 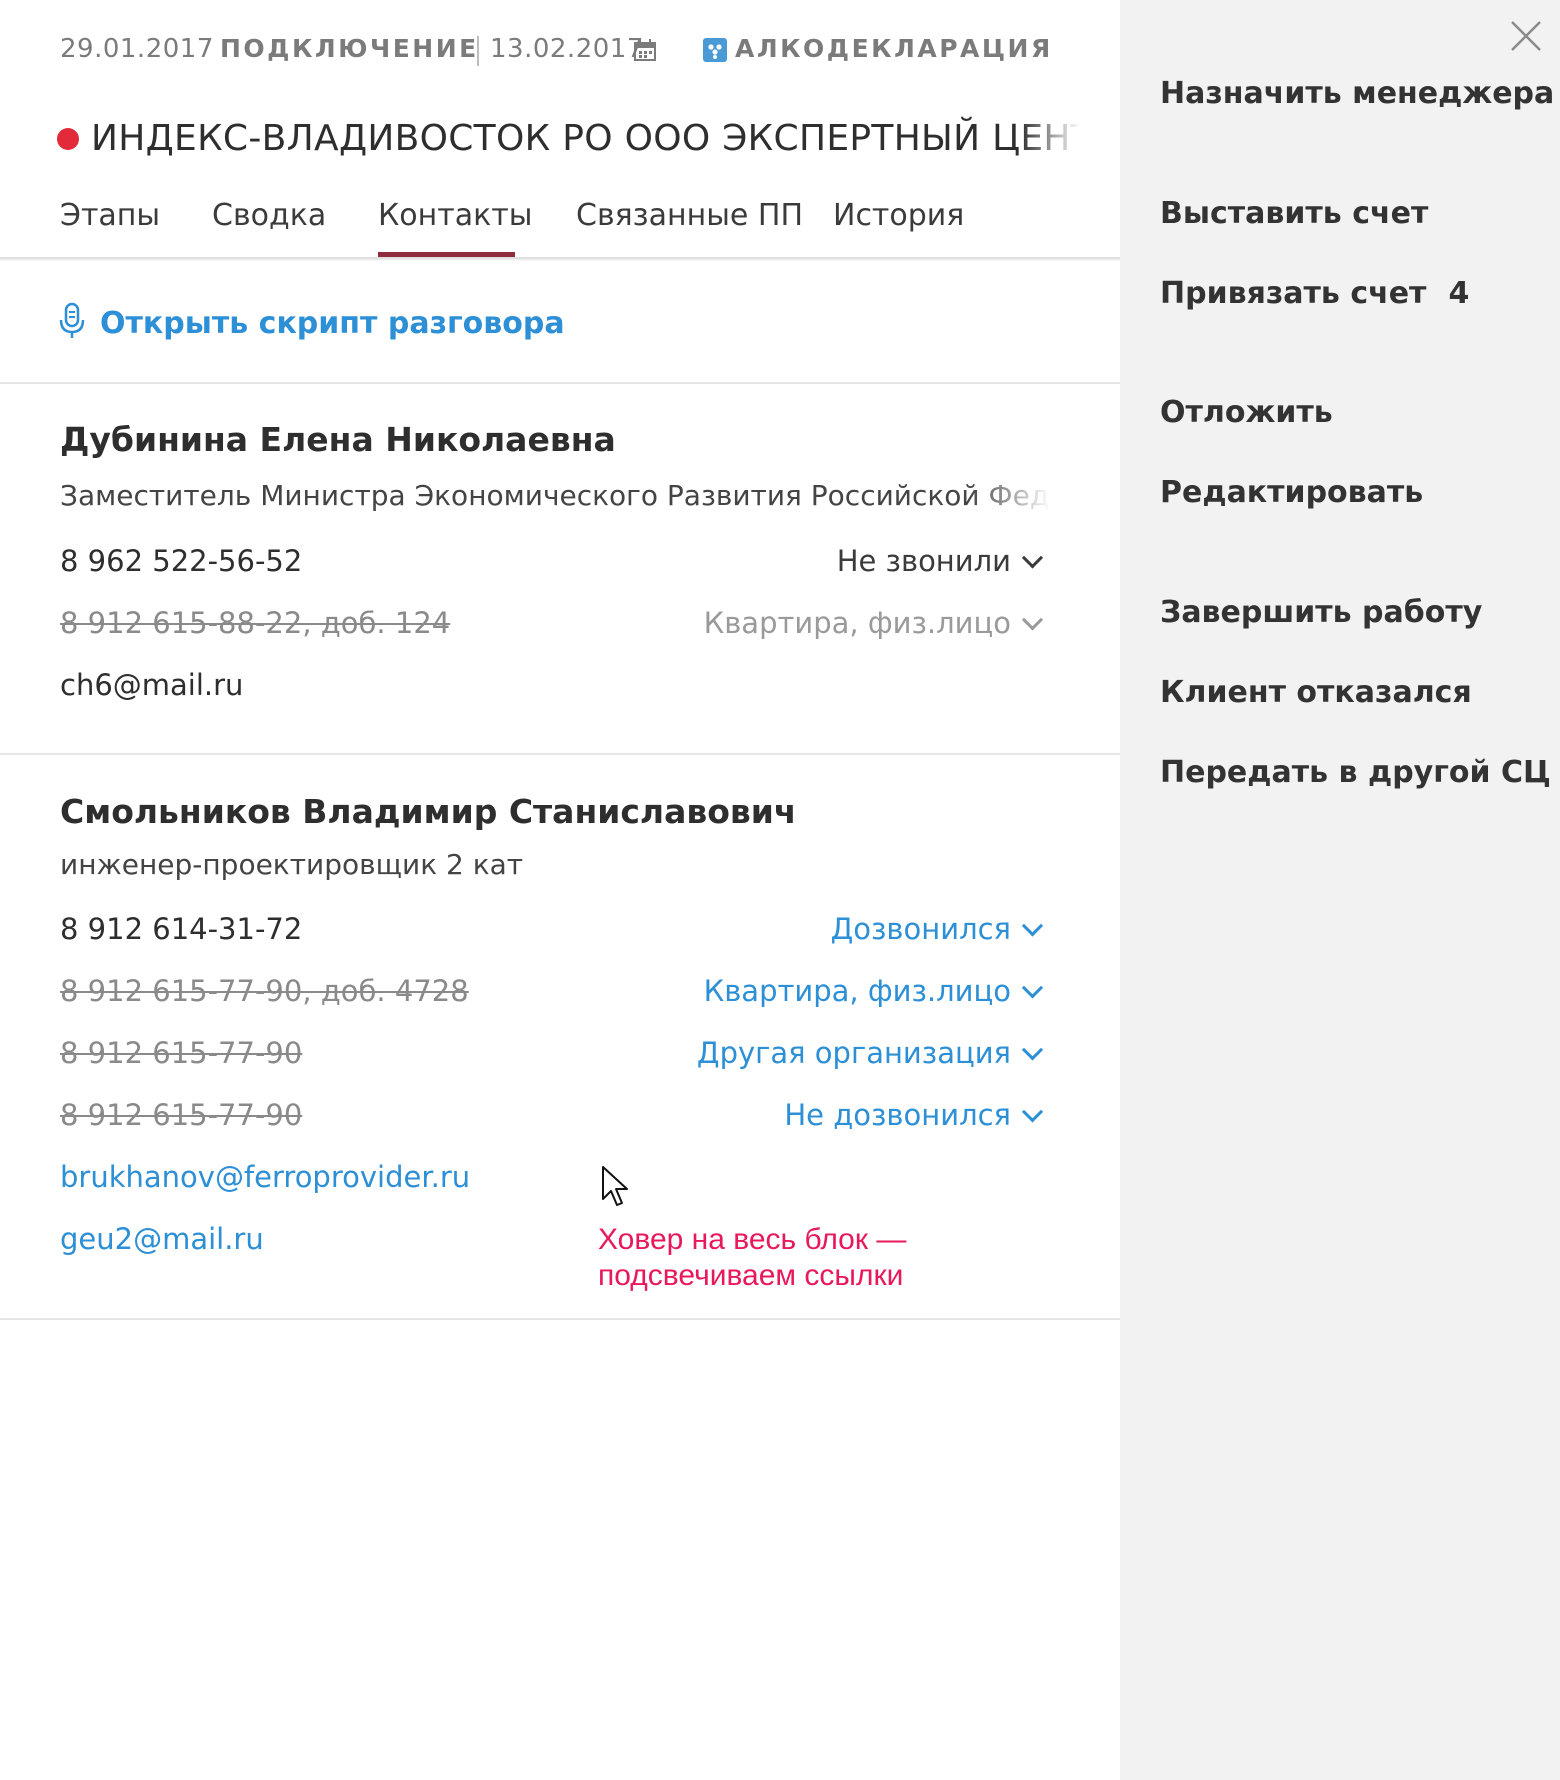 What do you see at coordinates (1459, 293) in the screenshot?
I see `invoice-count-badge: 4` at bounding box center [1459, 293].